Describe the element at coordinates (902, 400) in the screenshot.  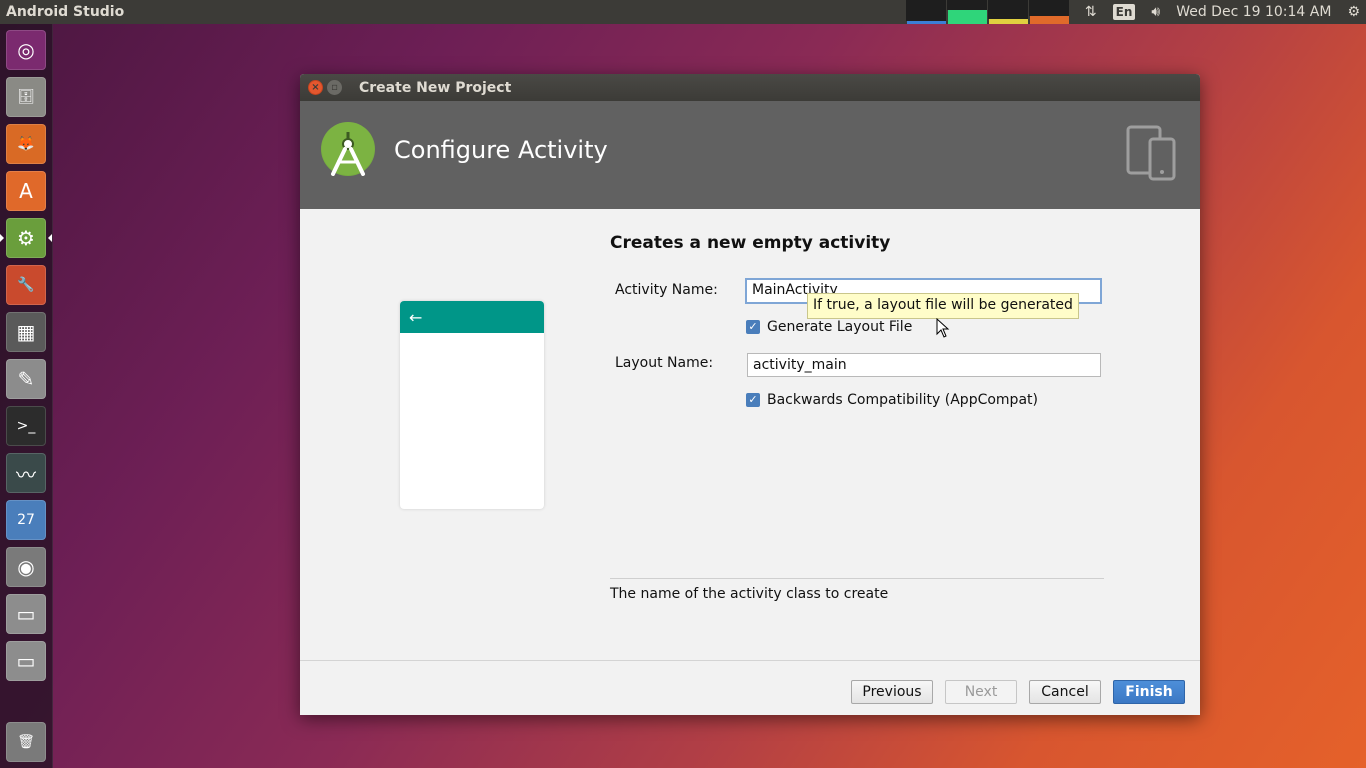
I see `backwards-compat-label: Backwards Compatibility (AppCompat)` at that location.